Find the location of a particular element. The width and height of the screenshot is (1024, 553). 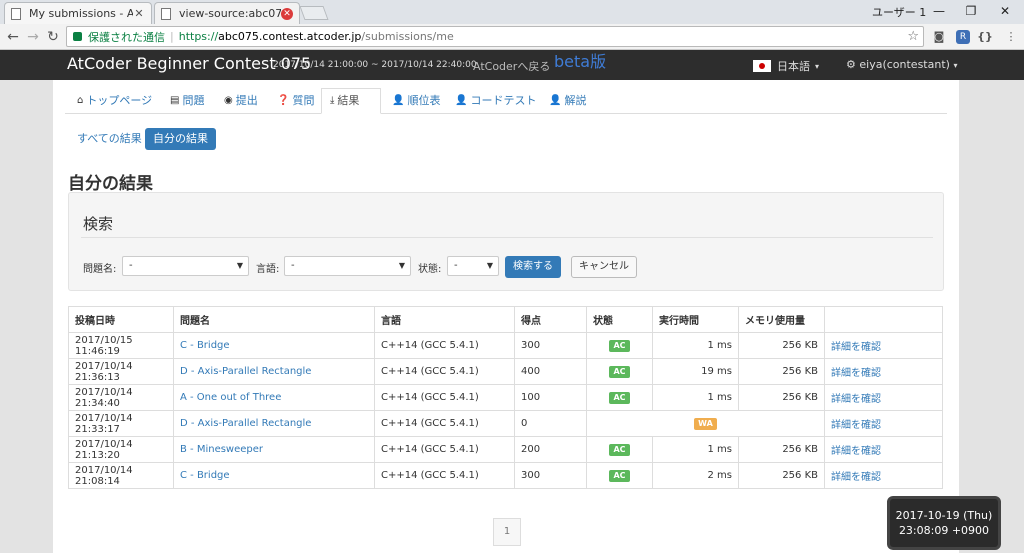

submission-score: 0 is located at coordinates (550, 423).